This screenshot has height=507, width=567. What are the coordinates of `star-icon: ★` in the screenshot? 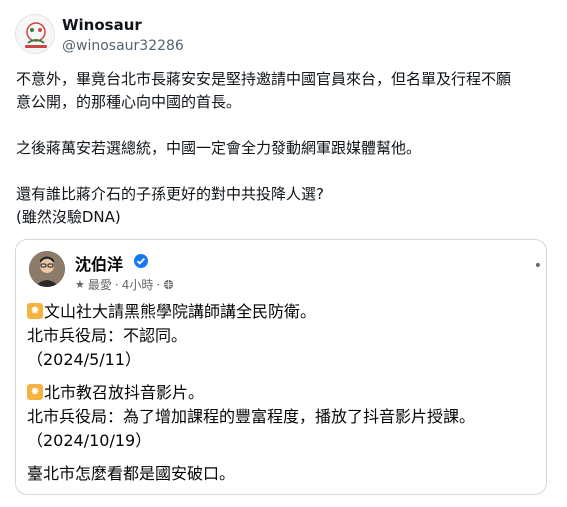 It's located at (80, 284).